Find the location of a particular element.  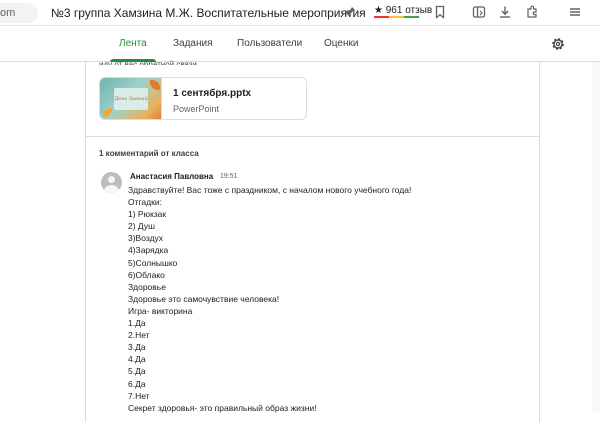

comment-line: 1) Рюкзак is located at coordinates (147, 214).